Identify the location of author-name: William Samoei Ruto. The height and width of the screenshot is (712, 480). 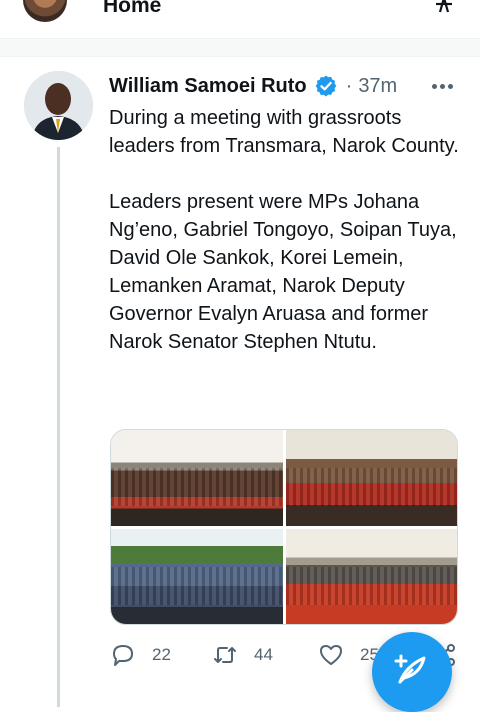
(208, 86).